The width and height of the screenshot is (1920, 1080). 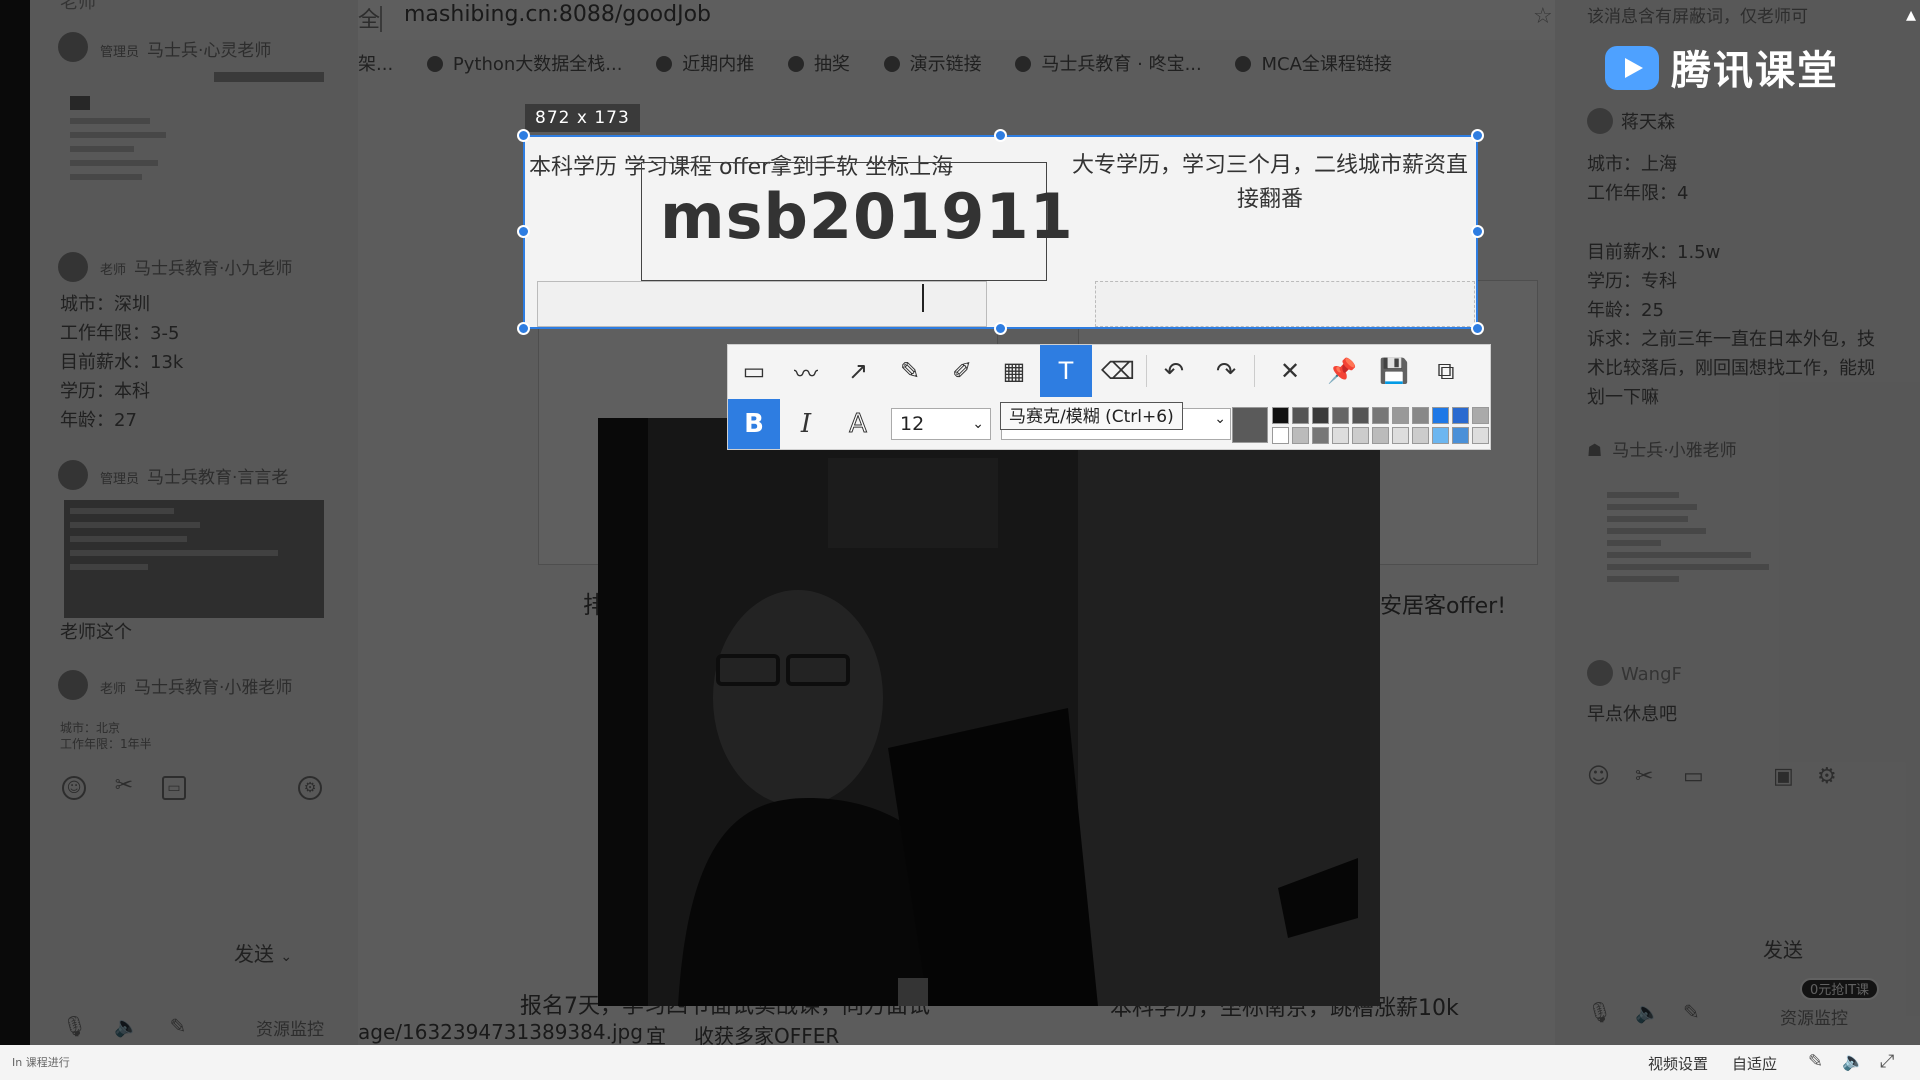 What do you see at coordinates (941, 424) in the screenshot?
I see `font-size-select: 12 ⌄` at bounding box center [941, 424].